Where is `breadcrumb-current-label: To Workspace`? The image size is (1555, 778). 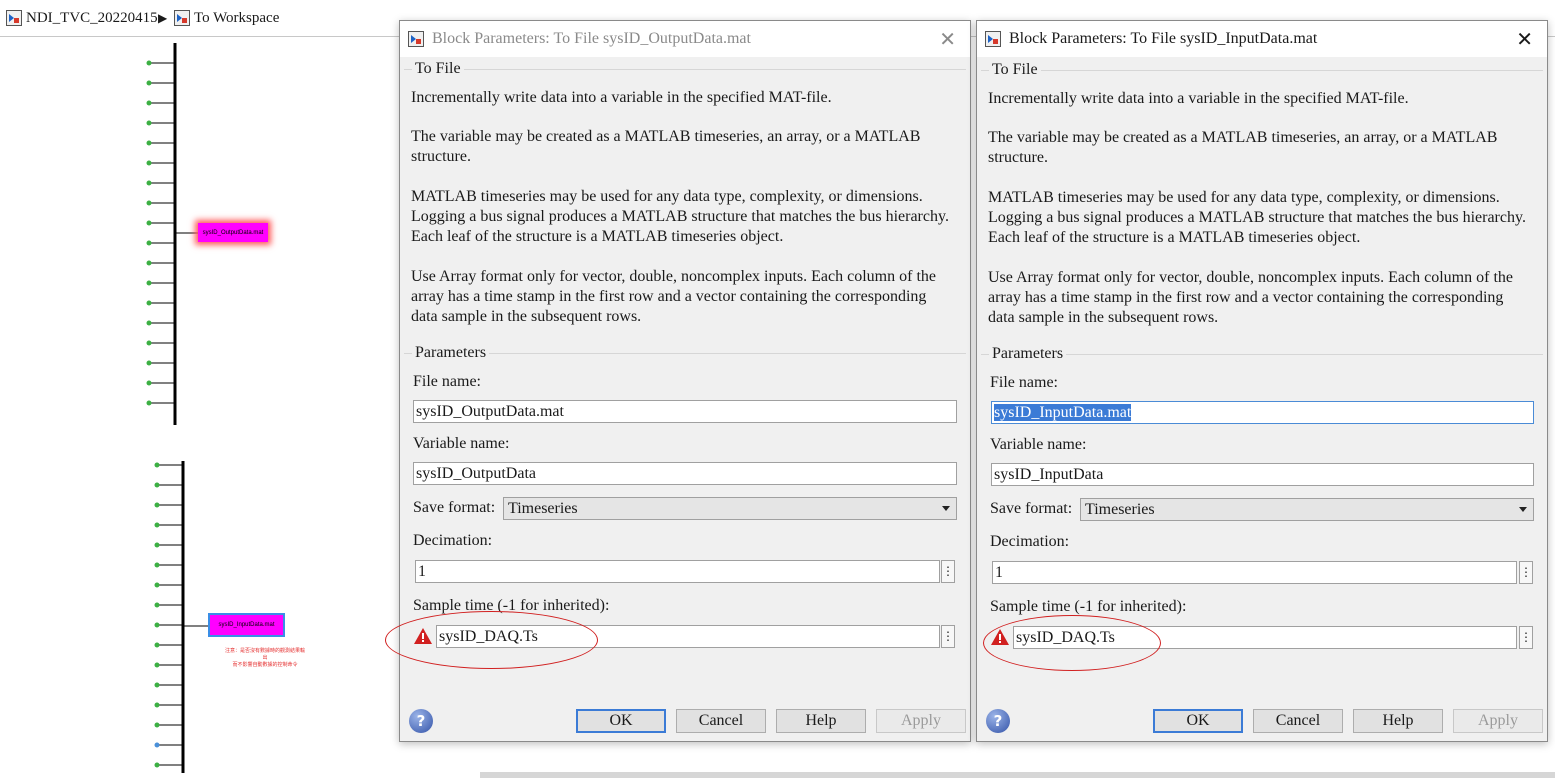 breadcrumb-current-label: To Workspace is located at coordinates (236, 18).